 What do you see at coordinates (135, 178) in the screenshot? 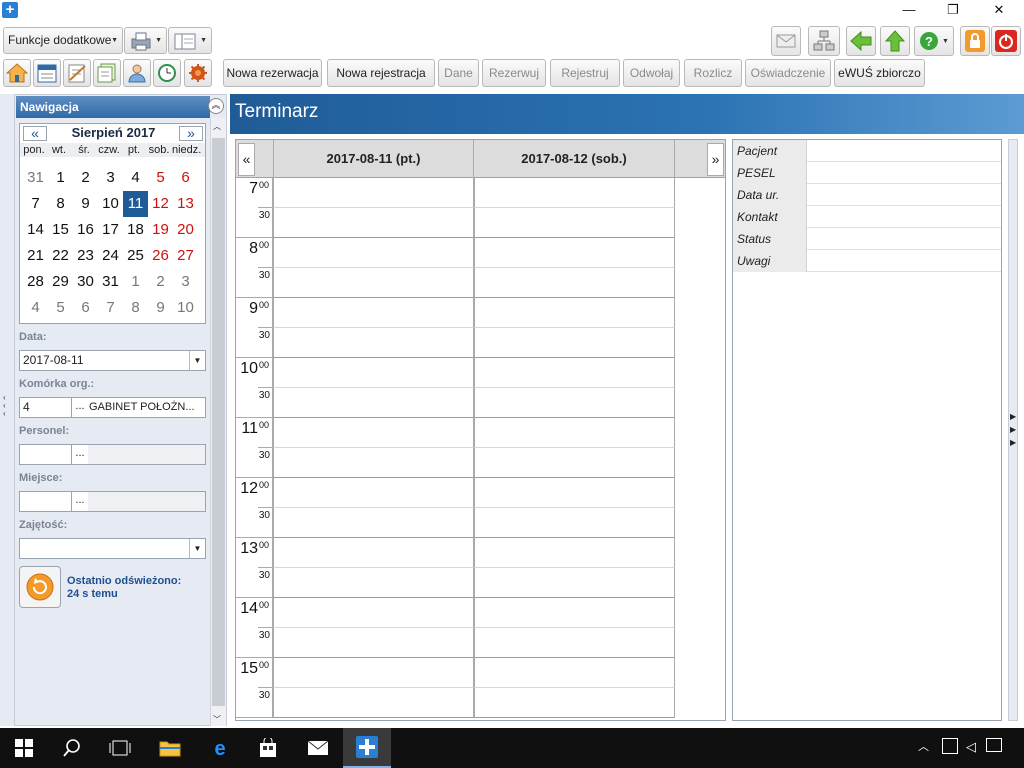
I see `calendar-day: 4` at bounding box center [135, 178].